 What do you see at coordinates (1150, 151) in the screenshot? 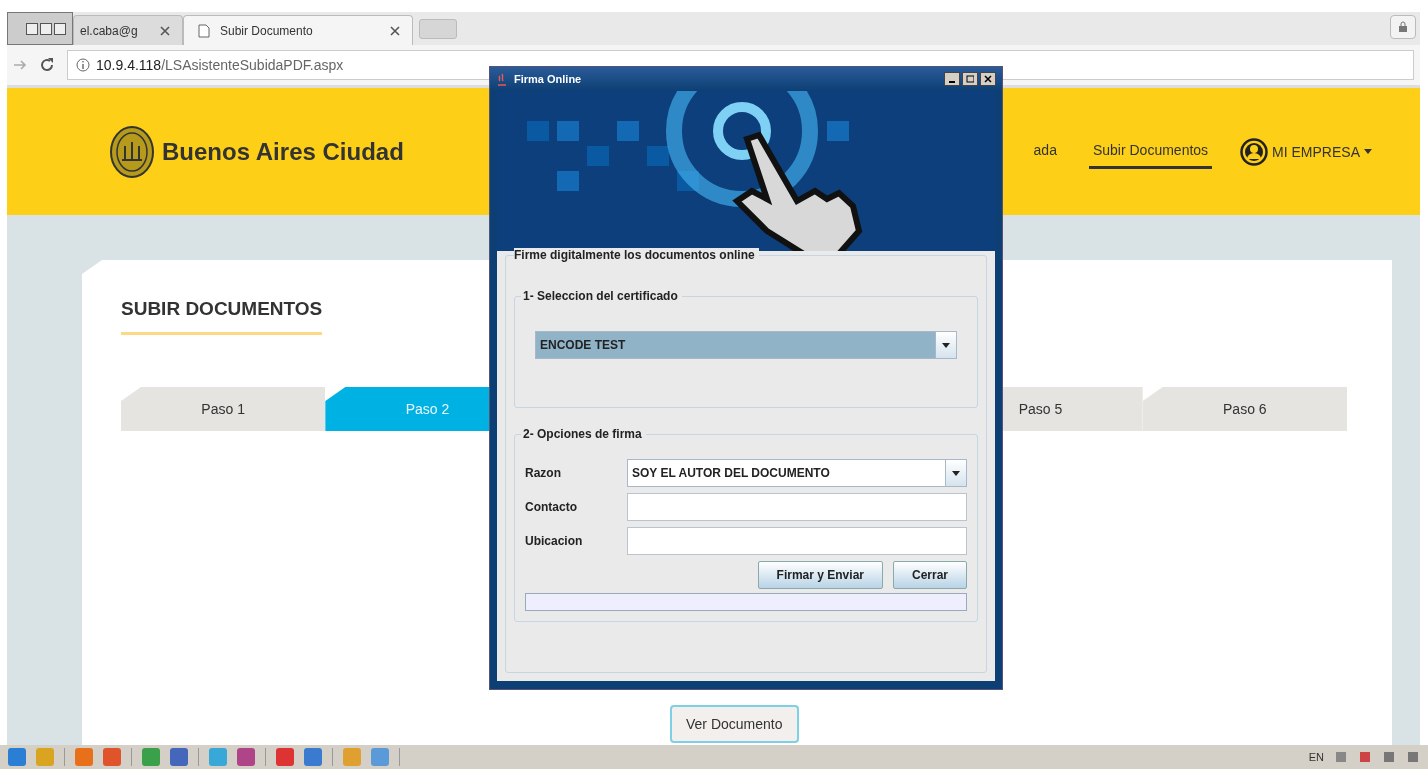
I see `nav-link: Subir Documentos` at bounding box center [1150, 151].